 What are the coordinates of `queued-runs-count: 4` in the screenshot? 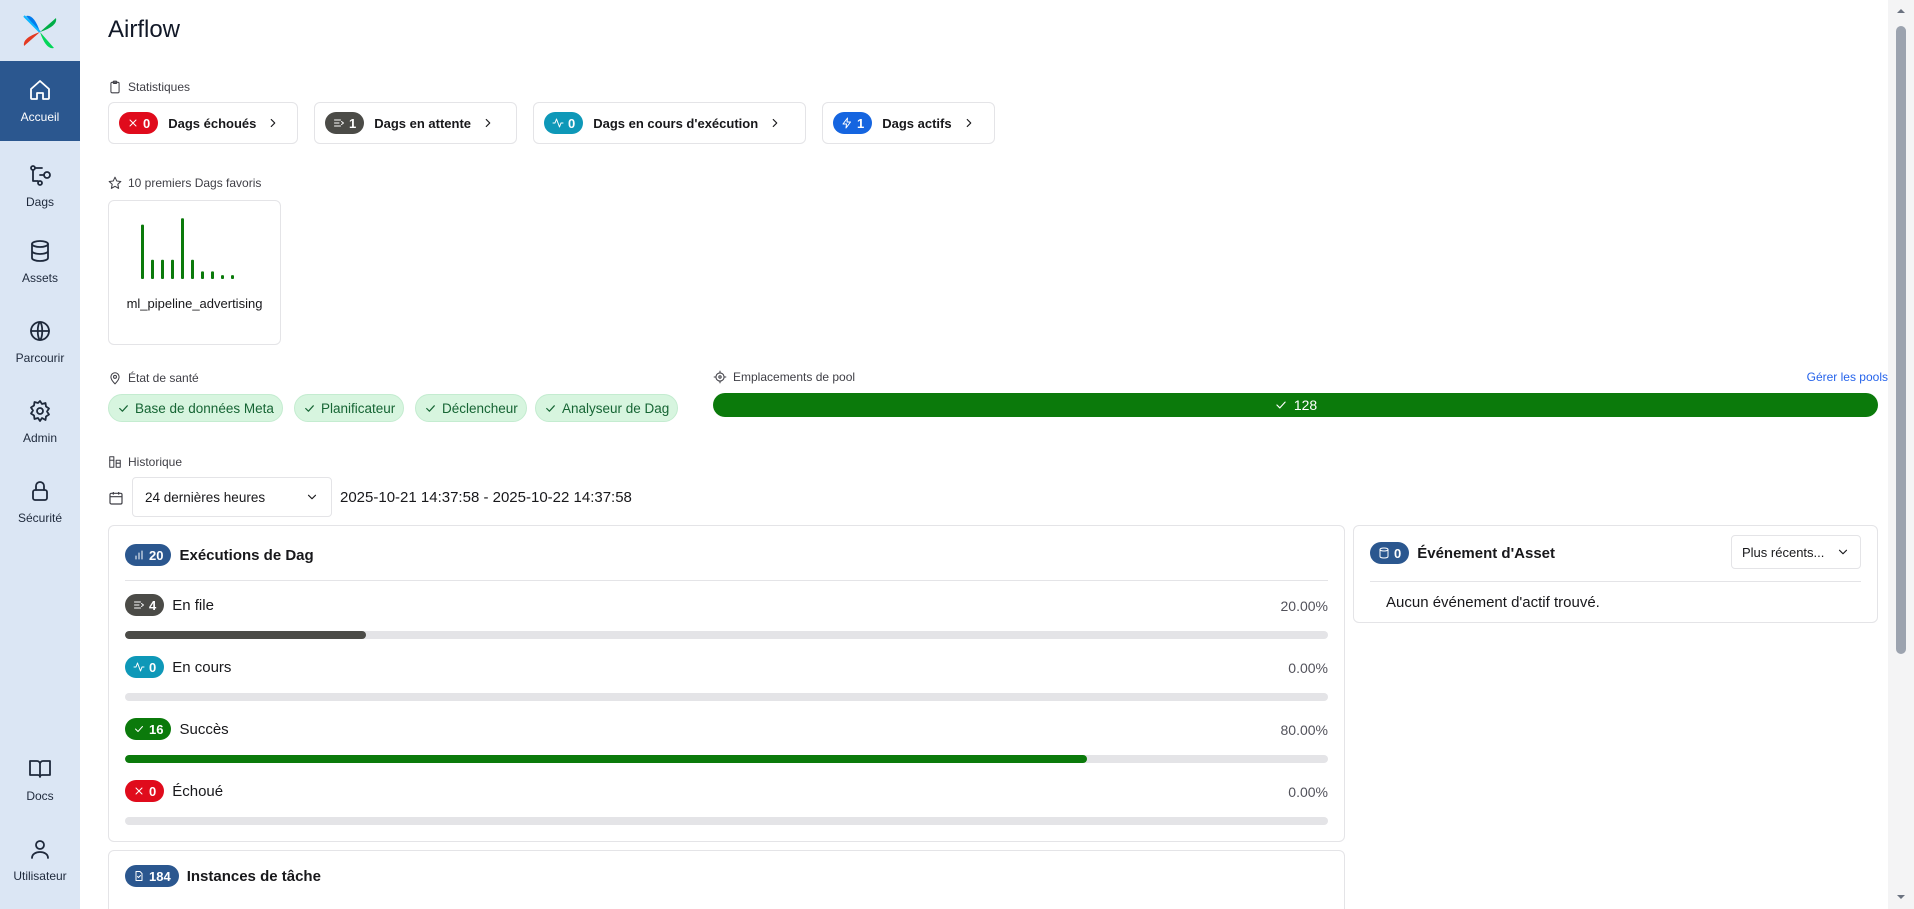 It's located at (153, 605).